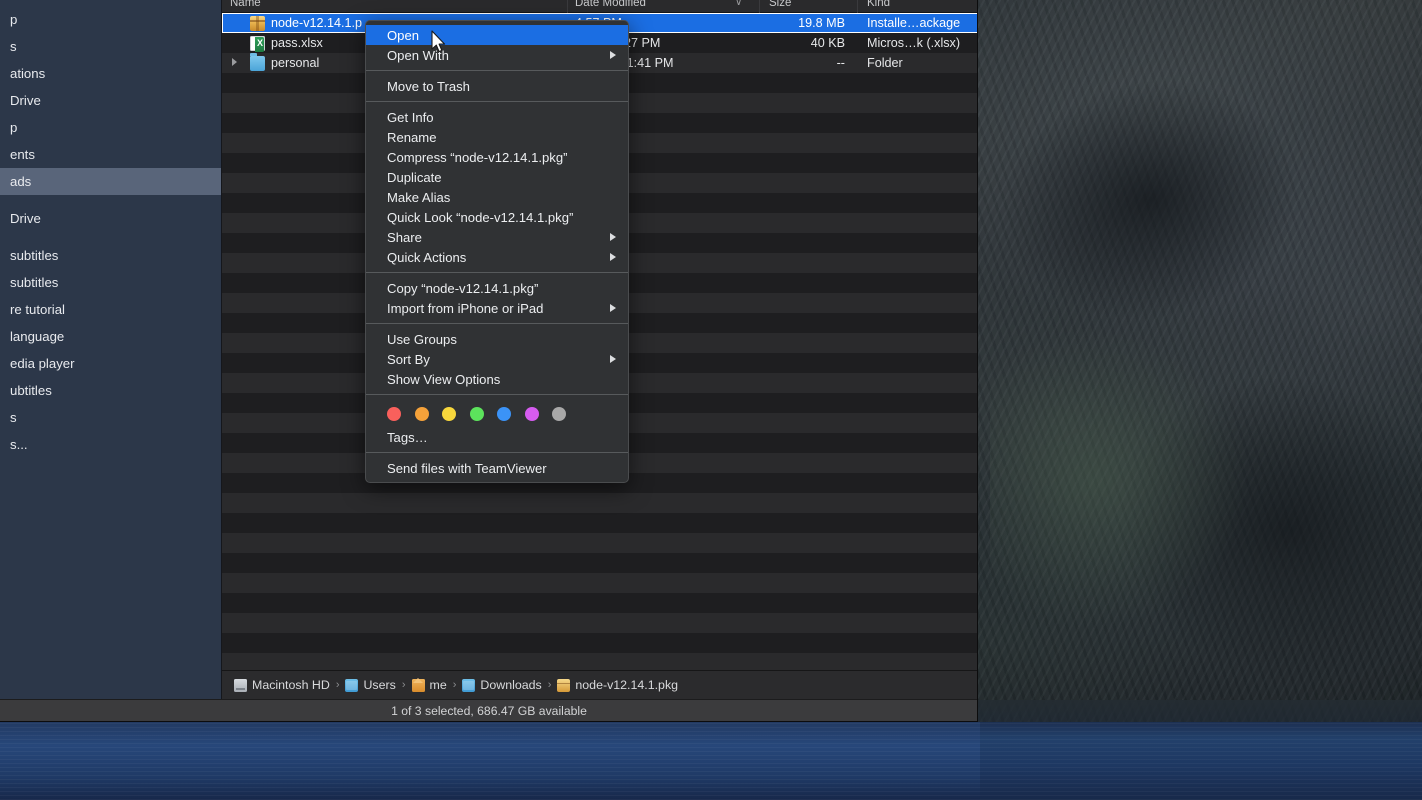  Describe the element at coordinates (827, 43) in the screenshot. I see `file-size-cell: 40 KB` at that location.